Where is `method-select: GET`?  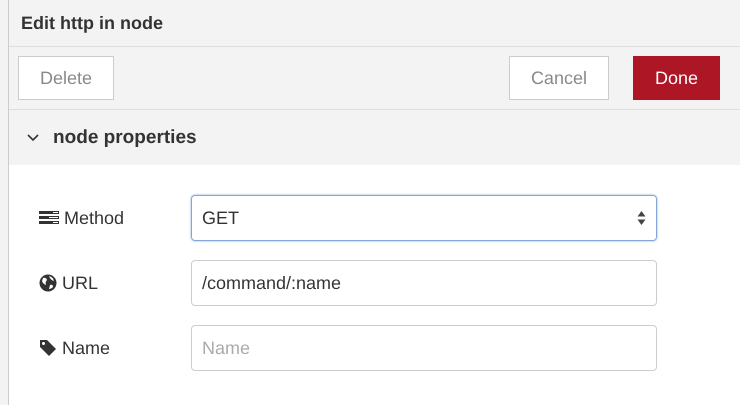 method-select: GET is located at coordinates (424, 218).